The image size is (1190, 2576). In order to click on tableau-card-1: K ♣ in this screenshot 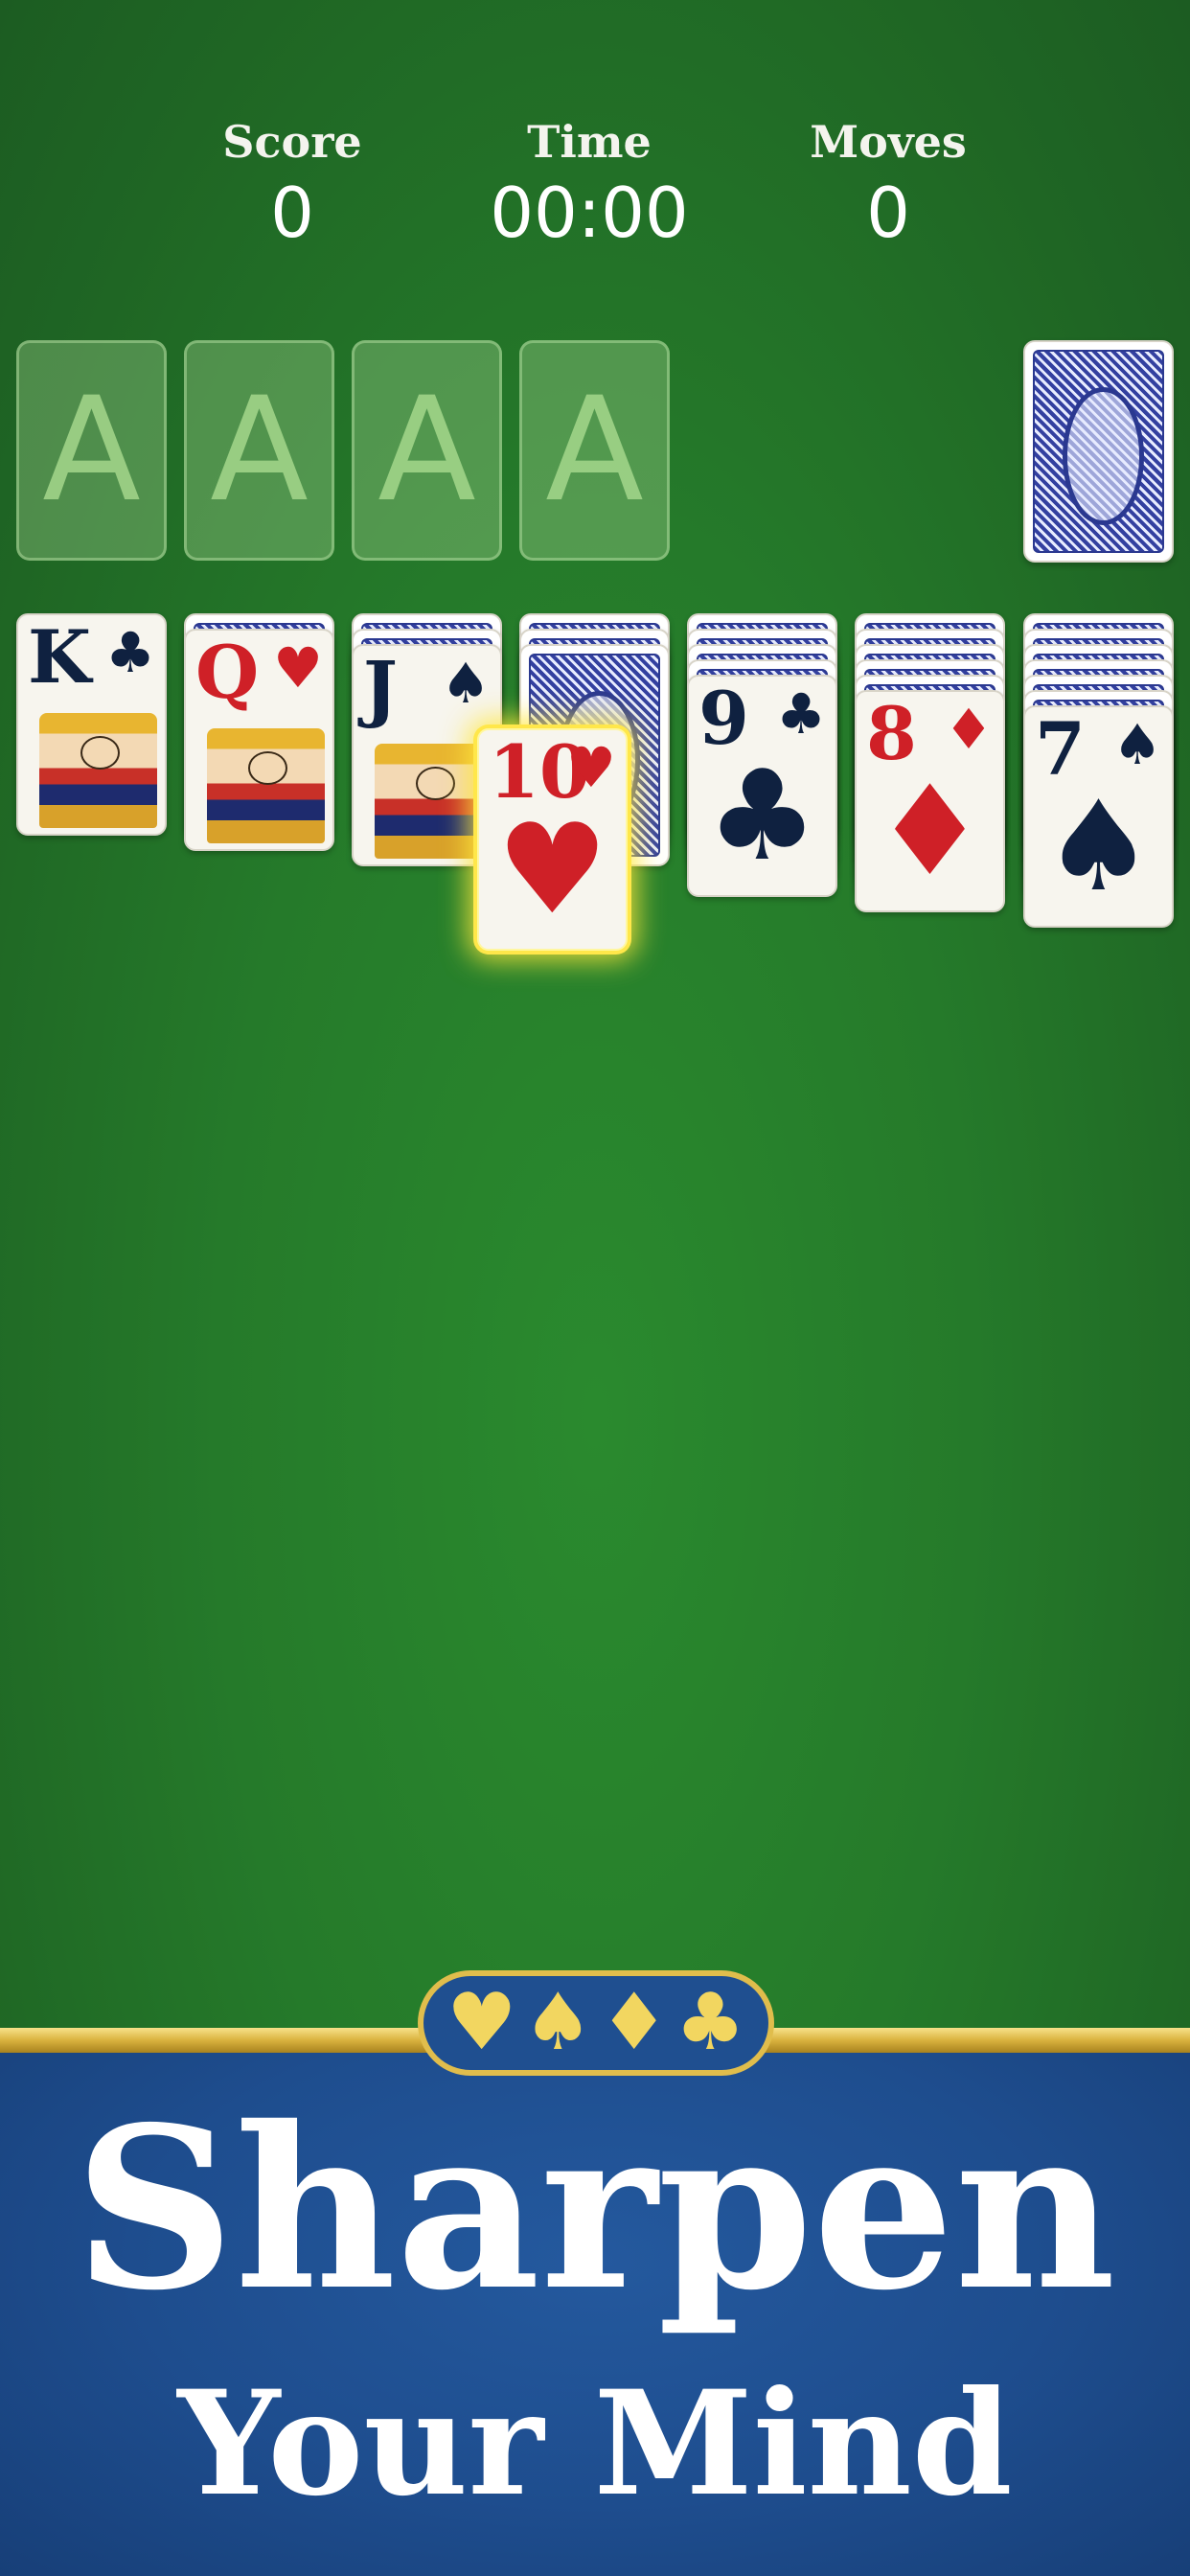, I will do `click(91, 724)`.